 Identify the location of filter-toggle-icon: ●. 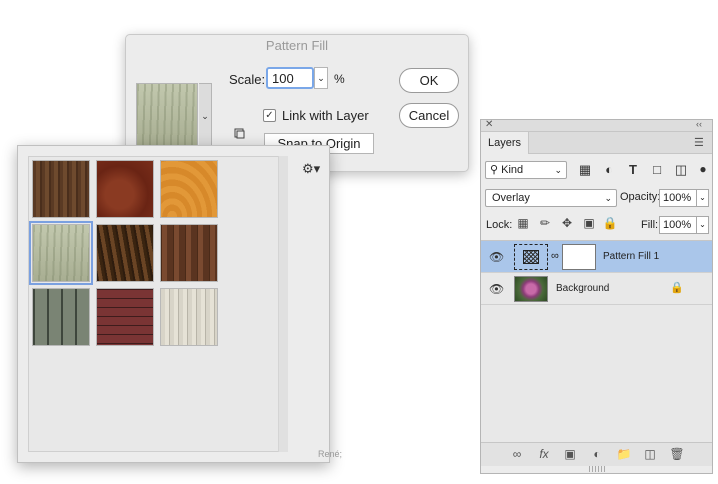
(703, 169).